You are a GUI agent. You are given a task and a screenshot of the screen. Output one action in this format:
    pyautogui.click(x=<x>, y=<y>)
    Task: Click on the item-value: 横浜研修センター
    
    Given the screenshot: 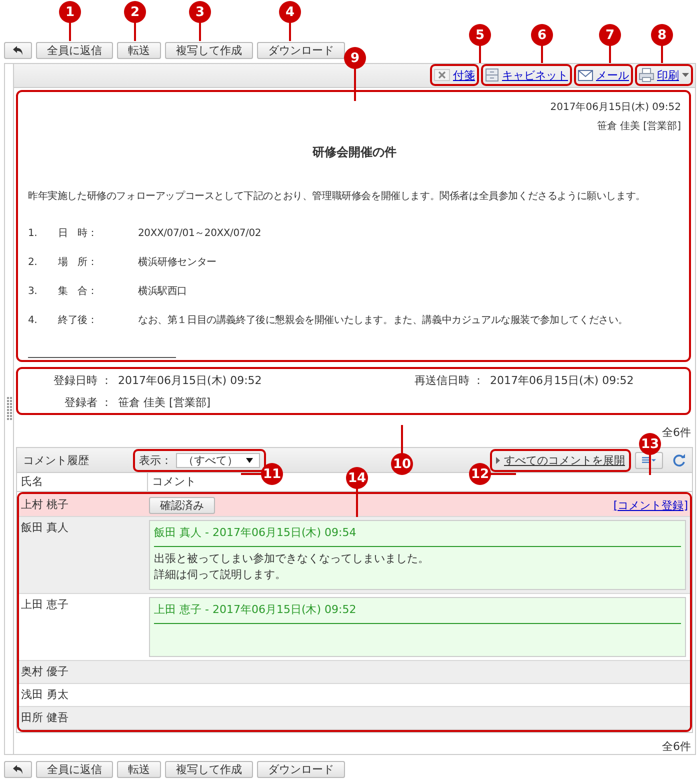 What is the action you would take?
    pyautogui.click(x=178, y=262)
    